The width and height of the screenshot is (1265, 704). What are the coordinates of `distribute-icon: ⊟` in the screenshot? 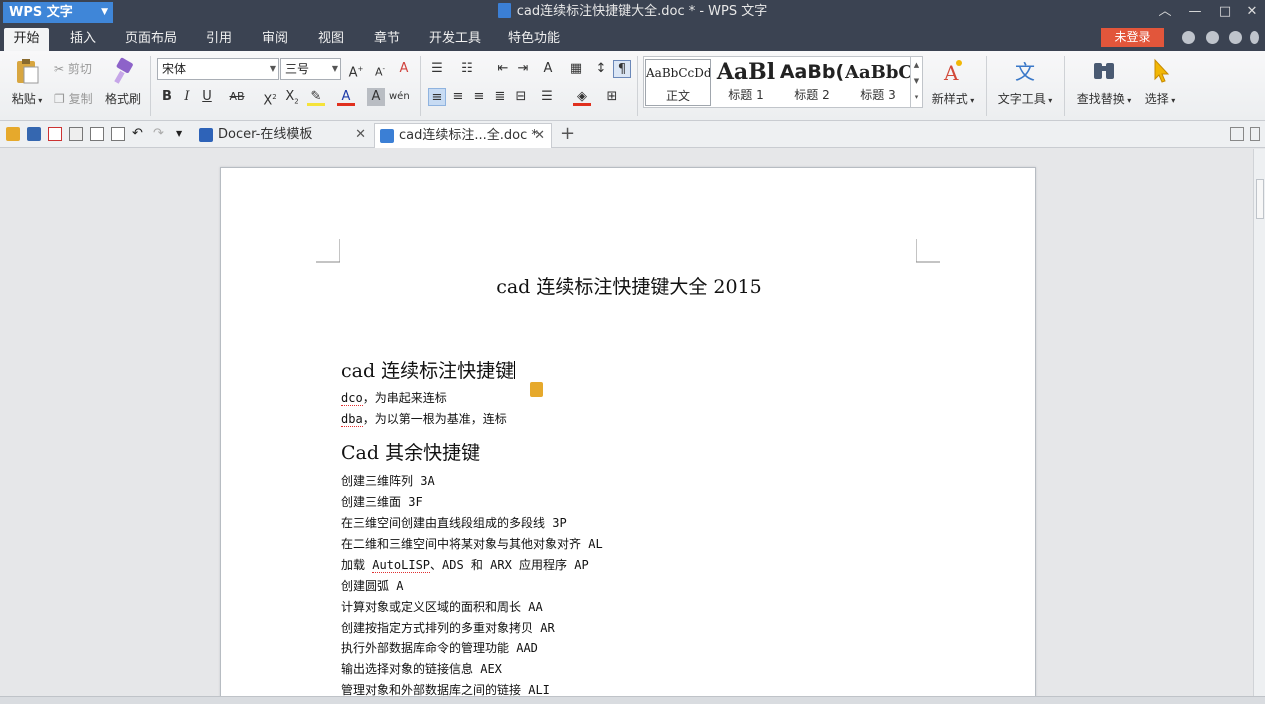 It's located at (521, 97).